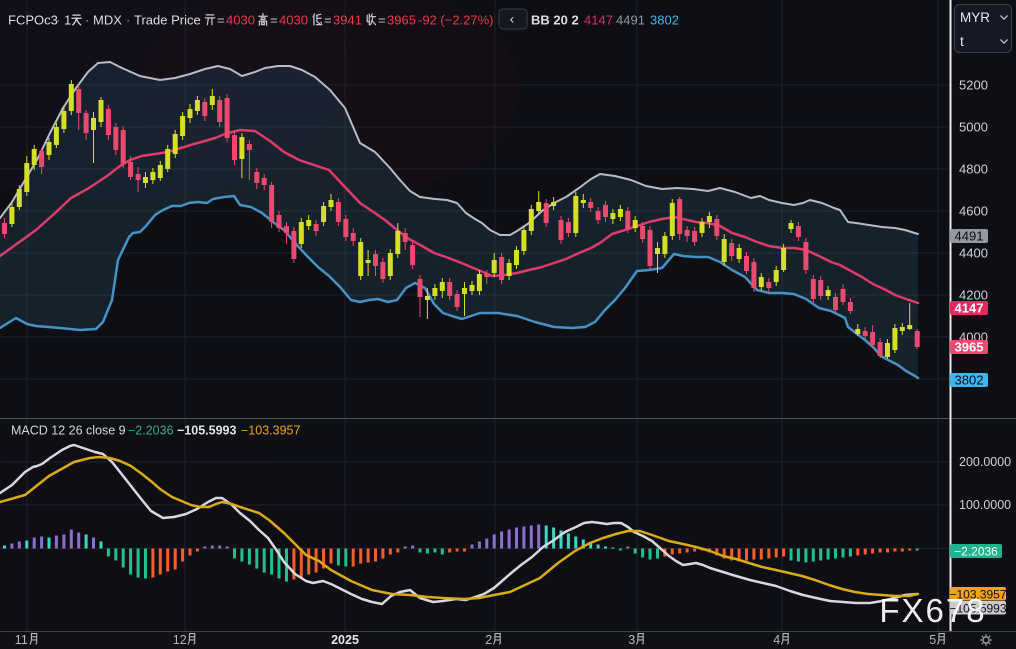  What do you see at coordinates (456, 20) in the screenshot?
I see `svg-text: -92 (−2.27%)` at bounding box center [456, 20].